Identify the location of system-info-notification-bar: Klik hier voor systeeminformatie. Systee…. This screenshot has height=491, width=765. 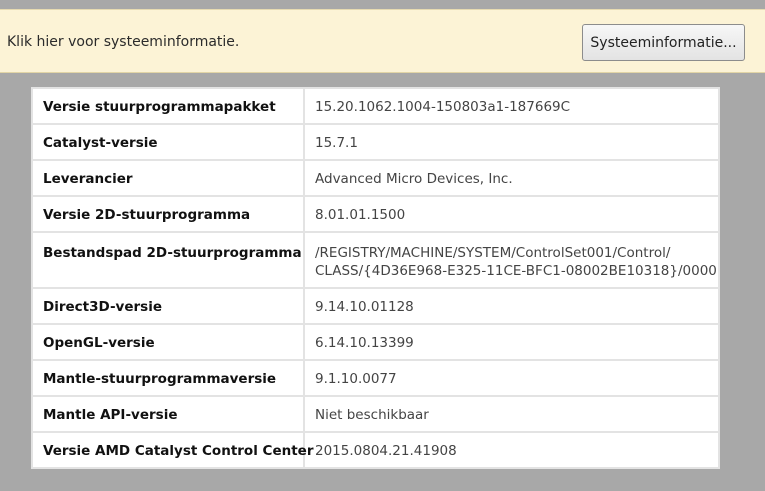
(382, 41).